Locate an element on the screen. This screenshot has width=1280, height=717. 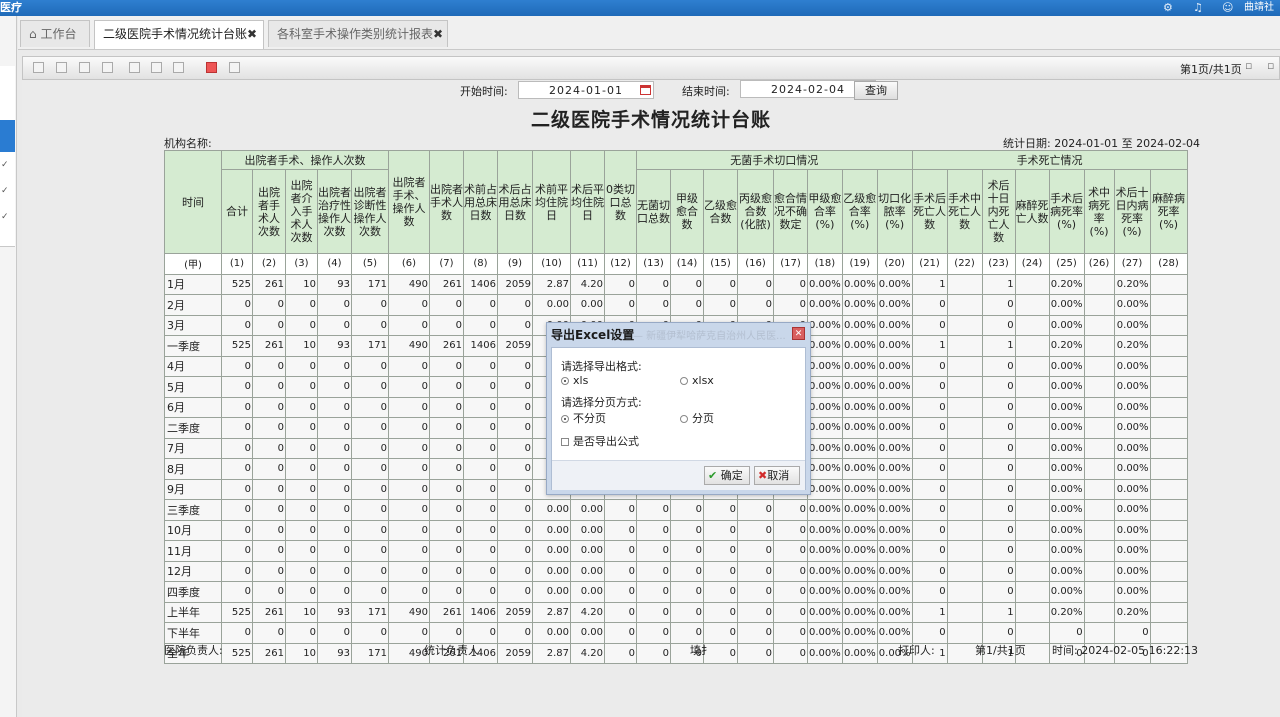
confirm-button: ✔ 确定 is located at coordinates (727, 475).